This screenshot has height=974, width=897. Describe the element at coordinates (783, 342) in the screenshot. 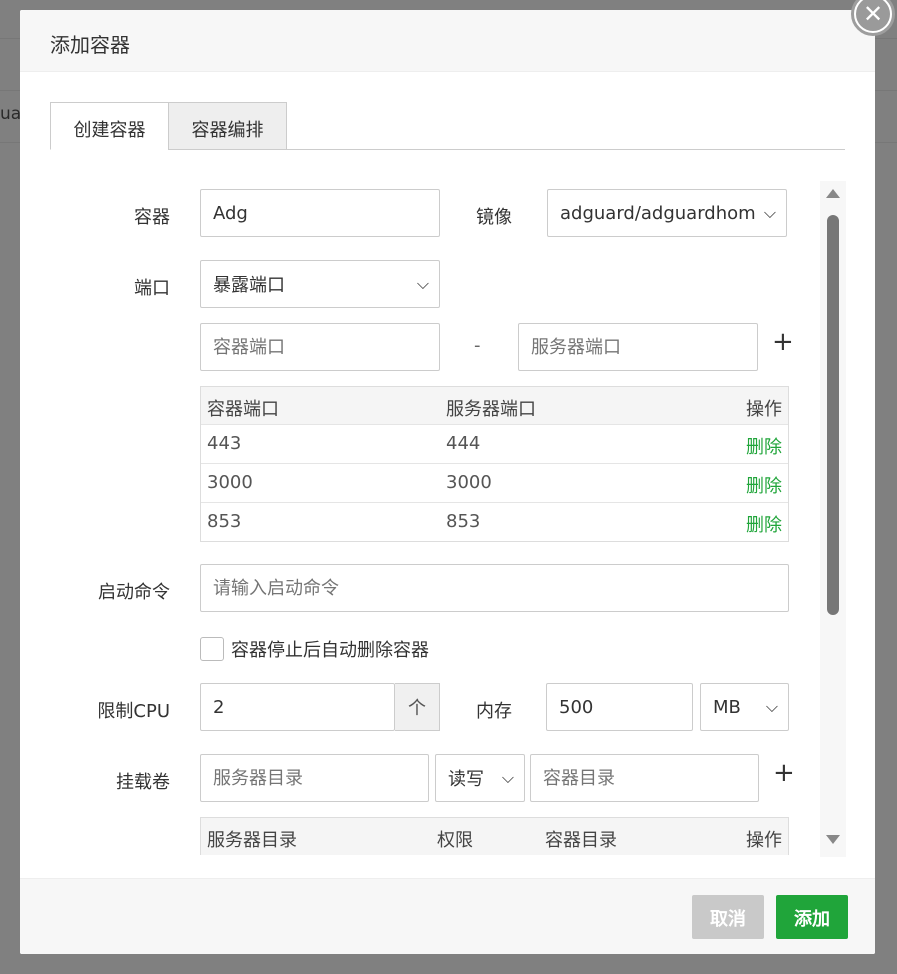

I see `add-port-button: +` at that location.